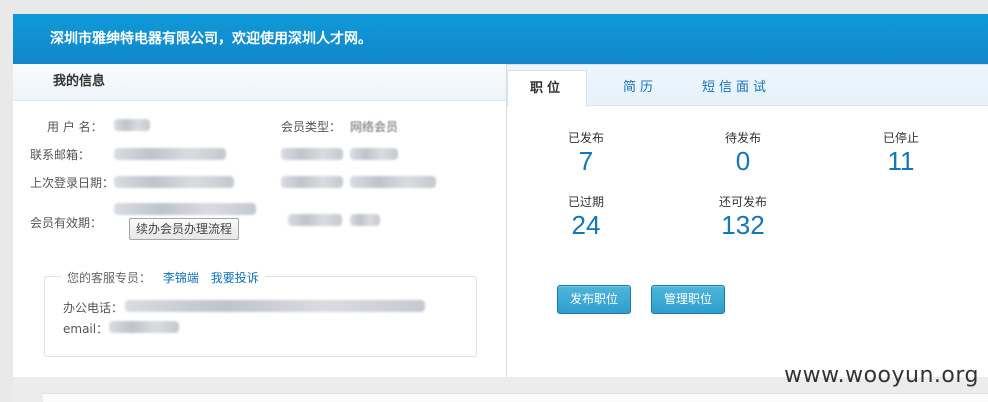  What do you see at coordinates (881, 375) in the screenshot?
I see `watermark: www.wooyun.org` at bounding box center [881, 375].